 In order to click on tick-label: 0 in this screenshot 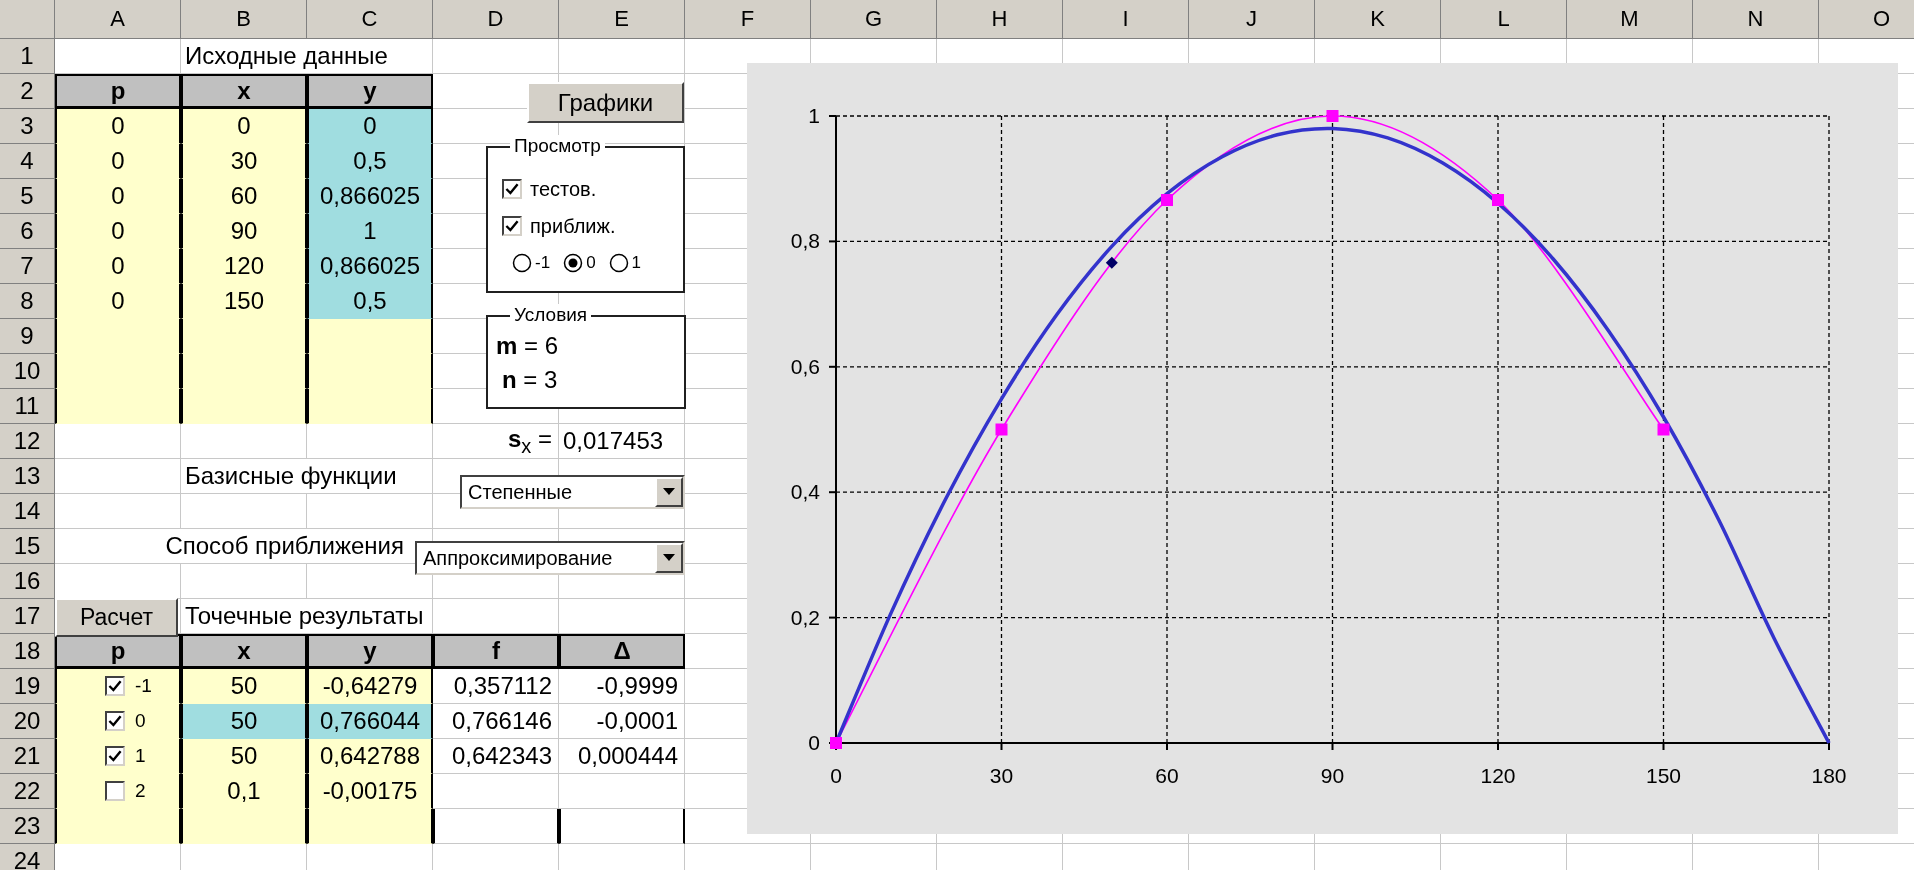, I will do `click(814, 742)`.